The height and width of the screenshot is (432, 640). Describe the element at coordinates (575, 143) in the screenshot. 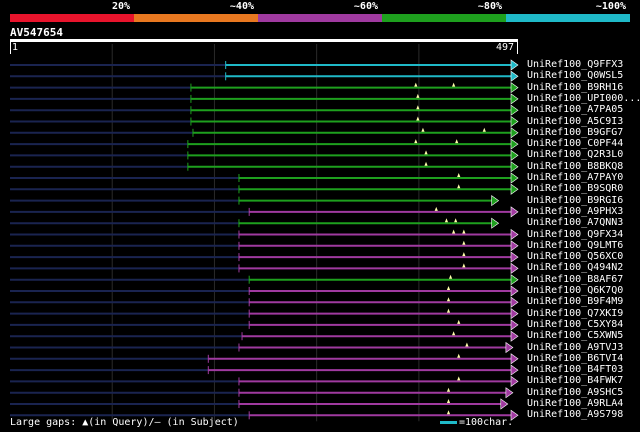

I see `hit-label: UniRef100_C0PF44` at that location.